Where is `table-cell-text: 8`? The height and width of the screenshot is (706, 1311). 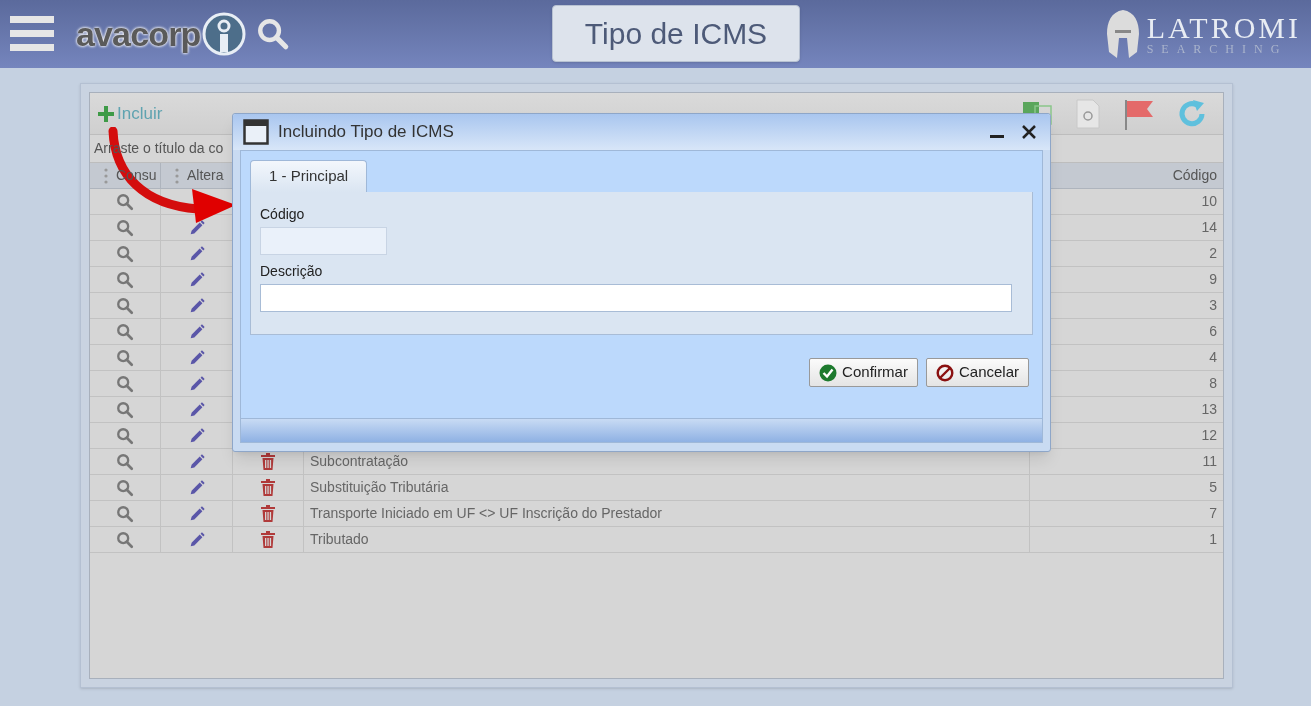
table-cell-text: 8 is located at coordinates (1213, 383).